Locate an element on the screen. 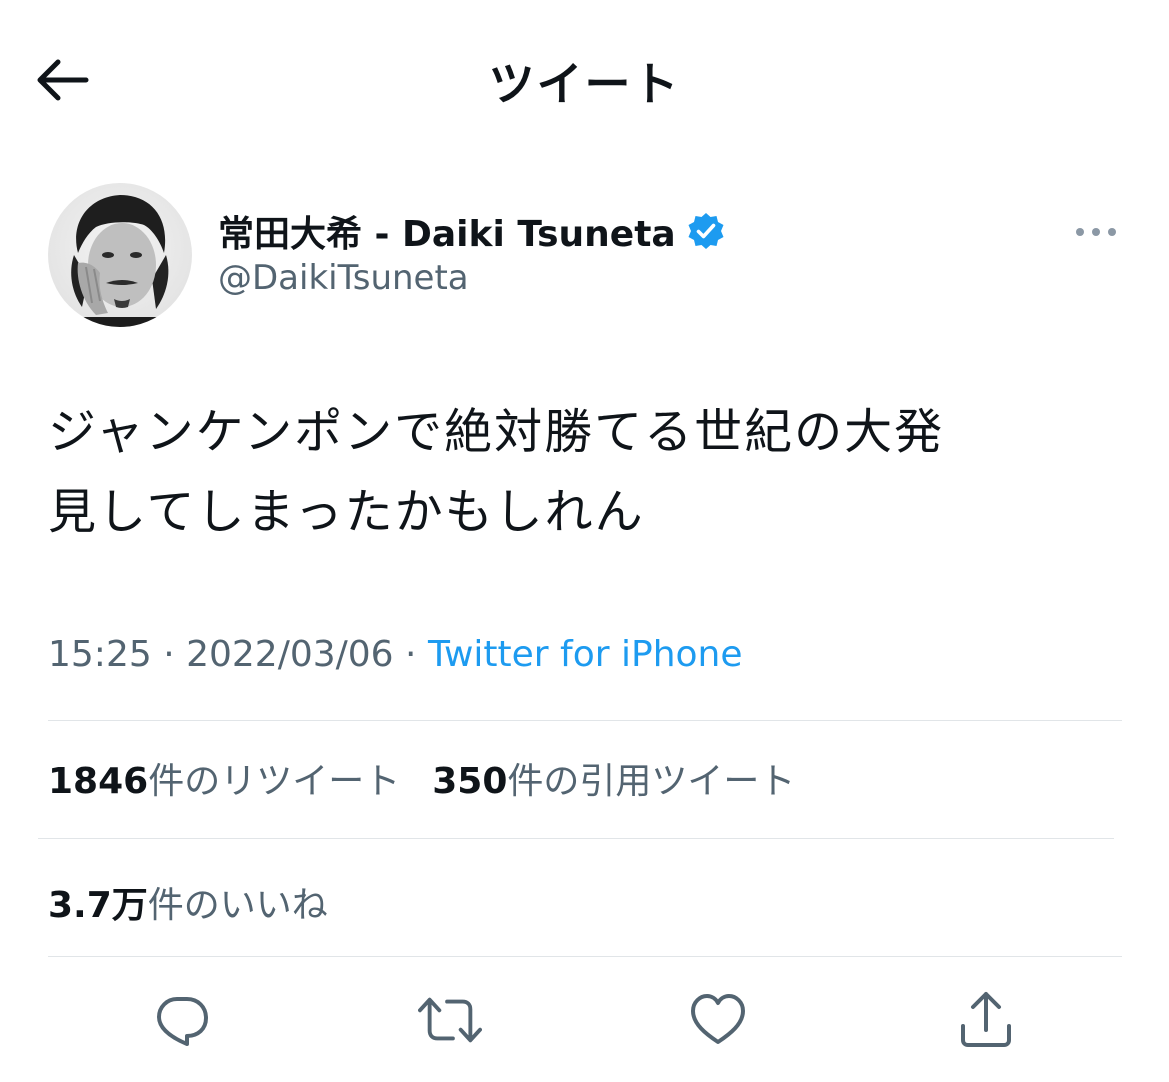  stats-row: 1846件のリツイート 350件の引用ツイート is located at coordinates (421, 778).